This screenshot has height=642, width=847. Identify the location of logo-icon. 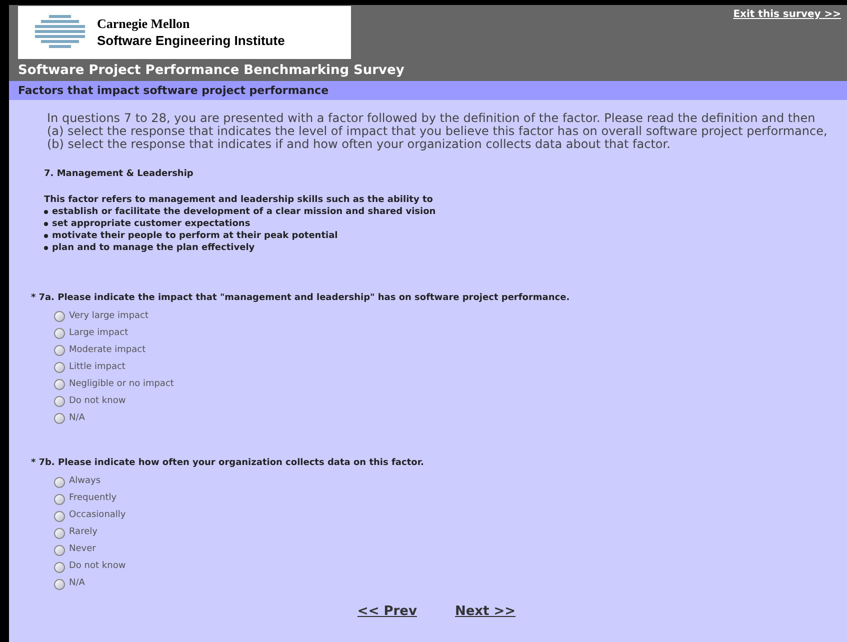
(60, 32).